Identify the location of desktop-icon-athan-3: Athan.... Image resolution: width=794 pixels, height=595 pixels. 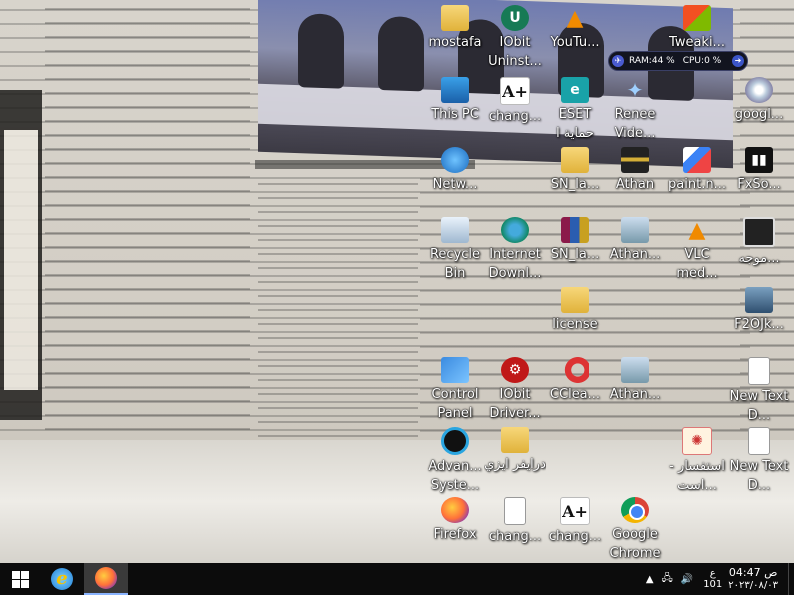
(635, 389).